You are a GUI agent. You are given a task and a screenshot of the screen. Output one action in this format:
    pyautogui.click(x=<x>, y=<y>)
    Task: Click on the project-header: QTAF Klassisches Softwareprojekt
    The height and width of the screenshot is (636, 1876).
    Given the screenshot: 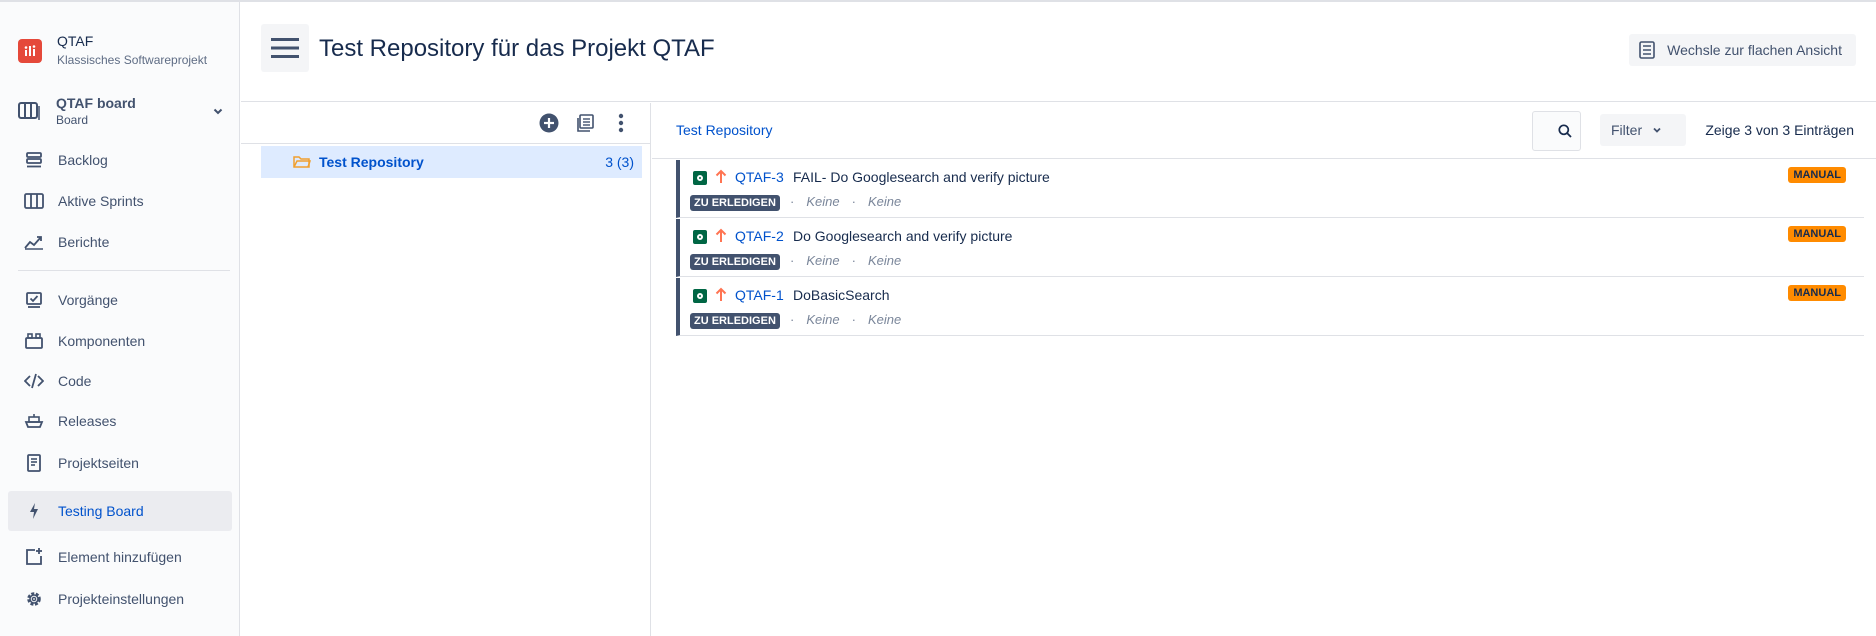 What is the action you would take?
    pyautogui.click(x=112, y=50)
    